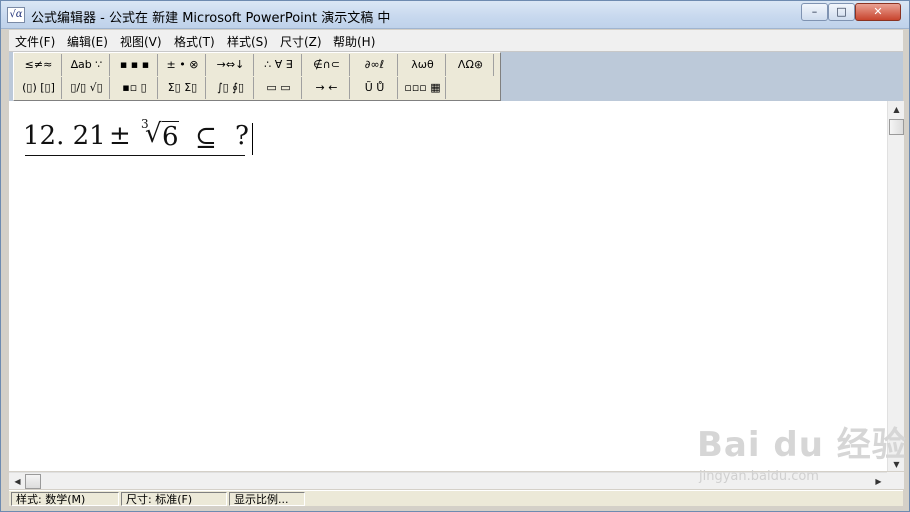 The width and height of the screenshot is (910, 512). I want to click on labeled-arrow-template-icon: → ←, so click(327, 88).